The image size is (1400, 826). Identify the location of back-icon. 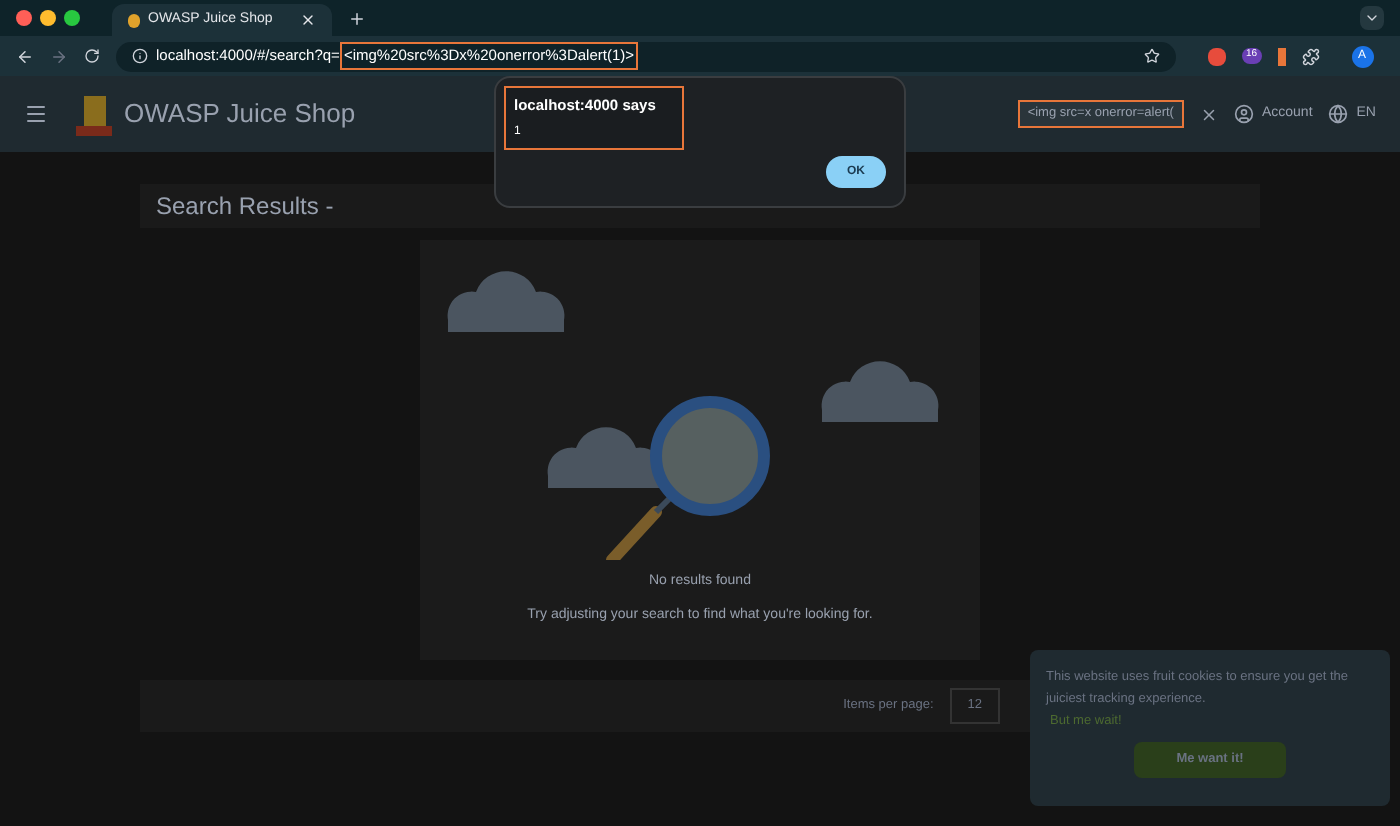
(25, 56).